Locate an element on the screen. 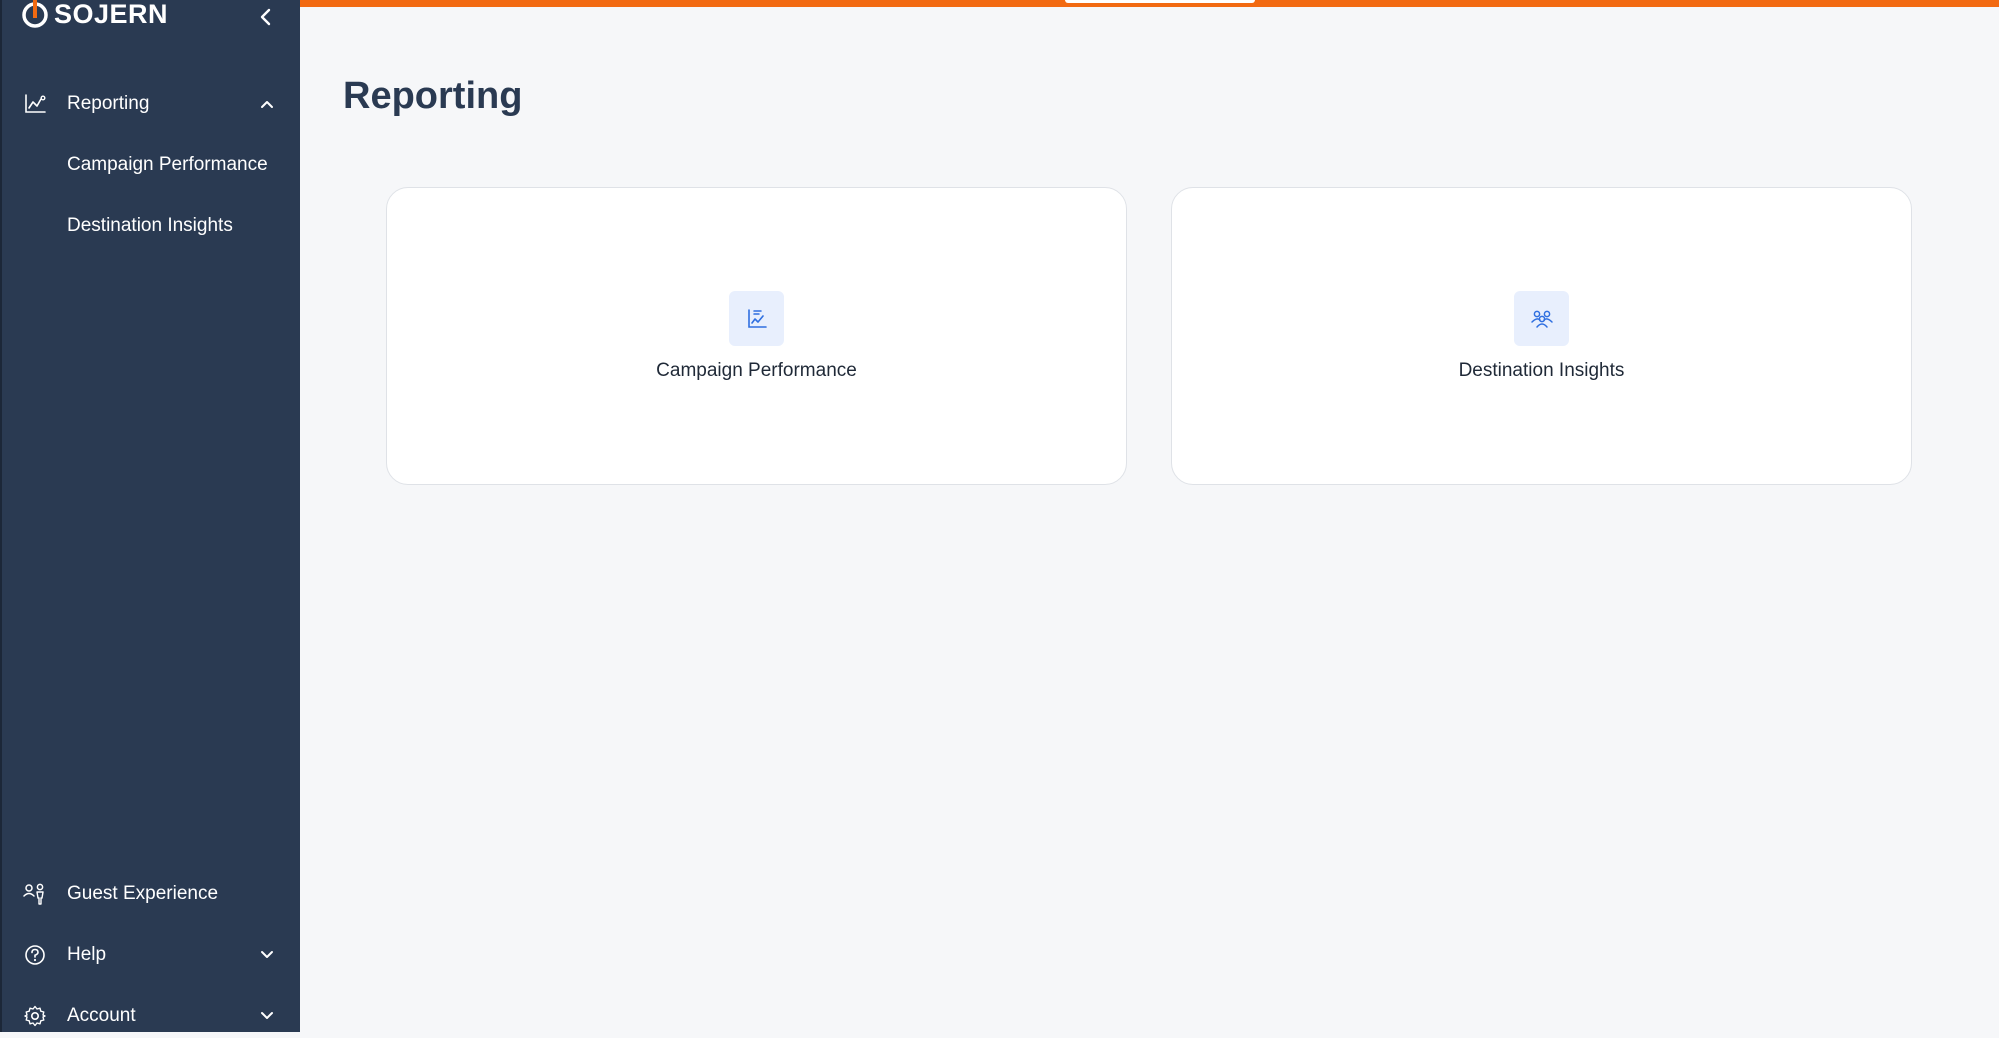 This screenshot has height=1038, width=1999. card-label: Campaign Performance is located at coordinates (756, 370).